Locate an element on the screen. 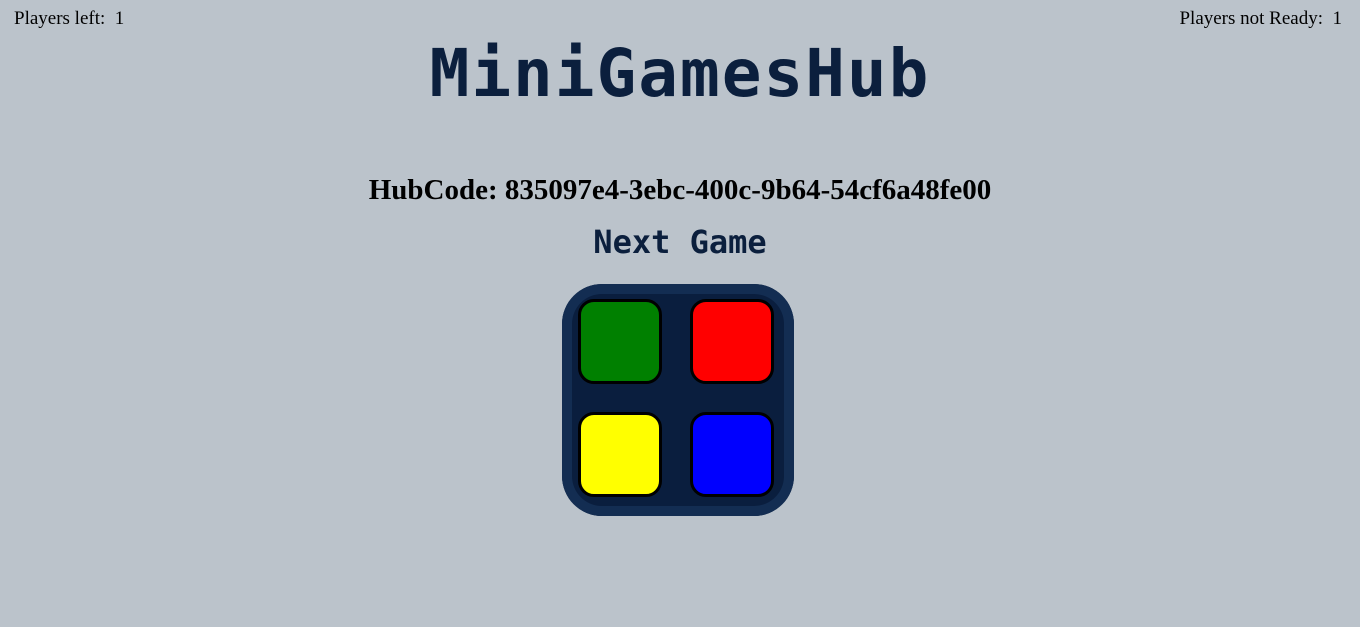  app-logo-title: MiniGamesHub is located at coordinates (680, 73).